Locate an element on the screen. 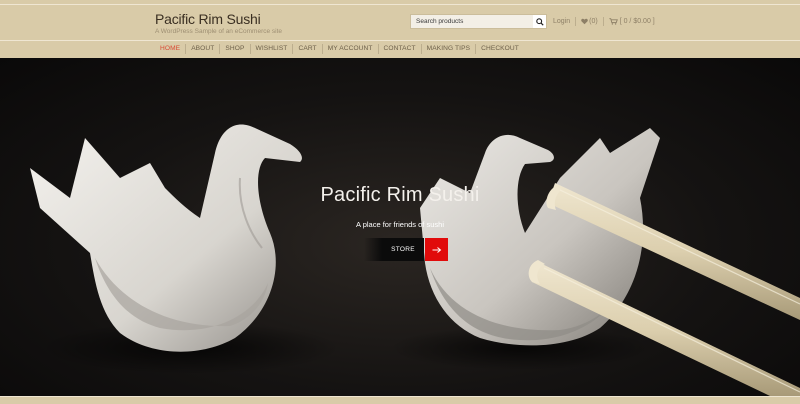 The width and height of the screenshot is (800, 404). nav-item-shop: SHOP is located at coordinates (235, 49).